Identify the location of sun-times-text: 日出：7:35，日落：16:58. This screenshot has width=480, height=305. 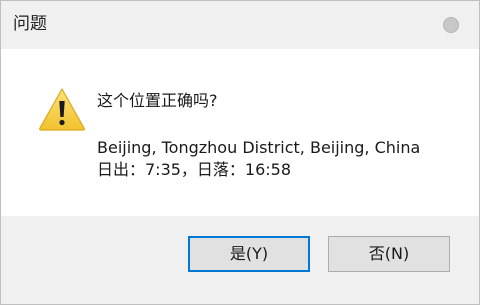
(194, 169).